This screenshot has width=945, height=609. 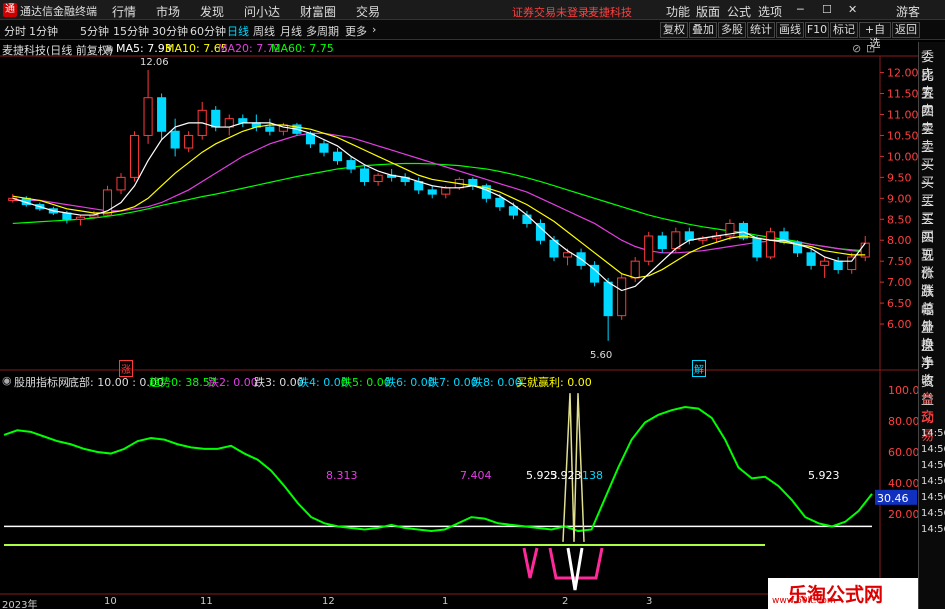 What do you see at coordinates (790, 30) in the screenshot?
I see `draw-button: 画线` at bounding box center [790, 30].